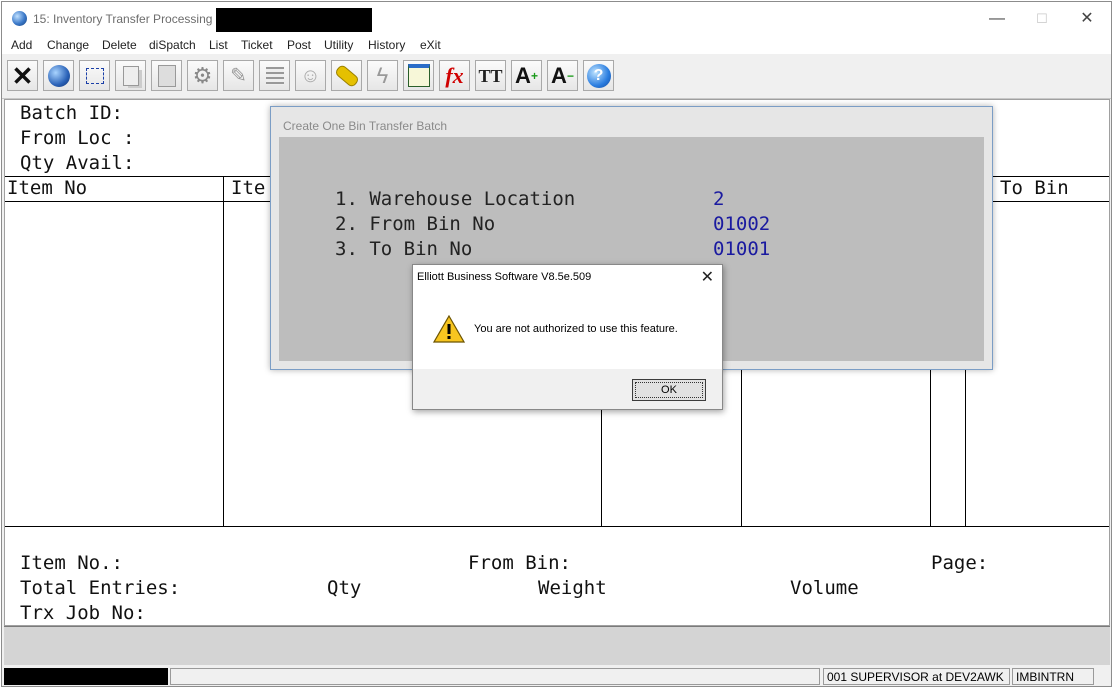  What do you see at coordinates (77, 138) in the screenshot?
I see `from-loc-label: From Loc :` at bounding box center [77, 138].